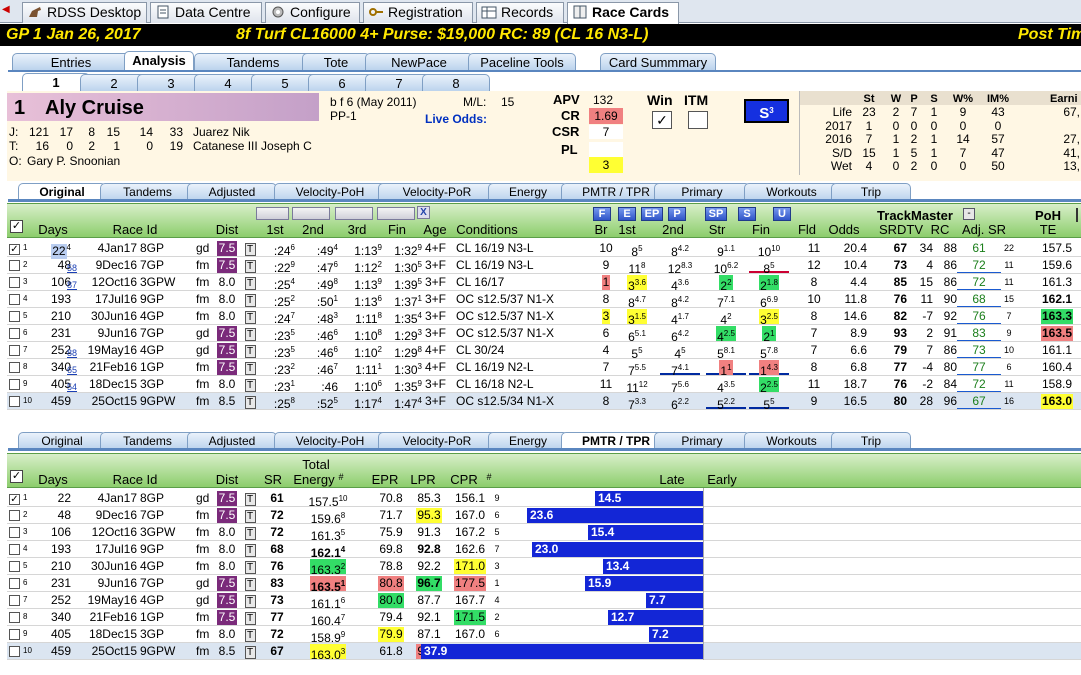 The height and width of the screenshot is (675, 1081). I want to click on sort-2nd-button, so click(311, 213).